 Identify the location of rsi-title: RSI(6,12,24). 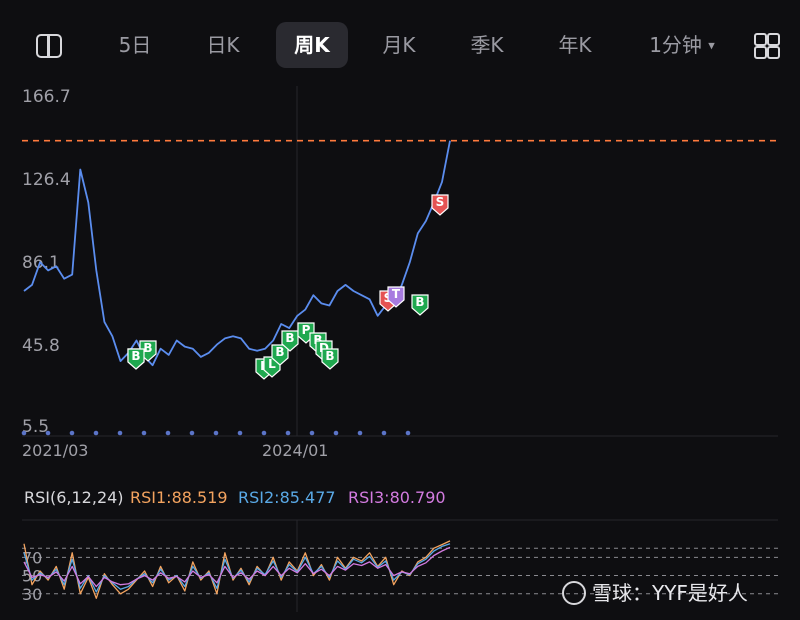
(74, 497).